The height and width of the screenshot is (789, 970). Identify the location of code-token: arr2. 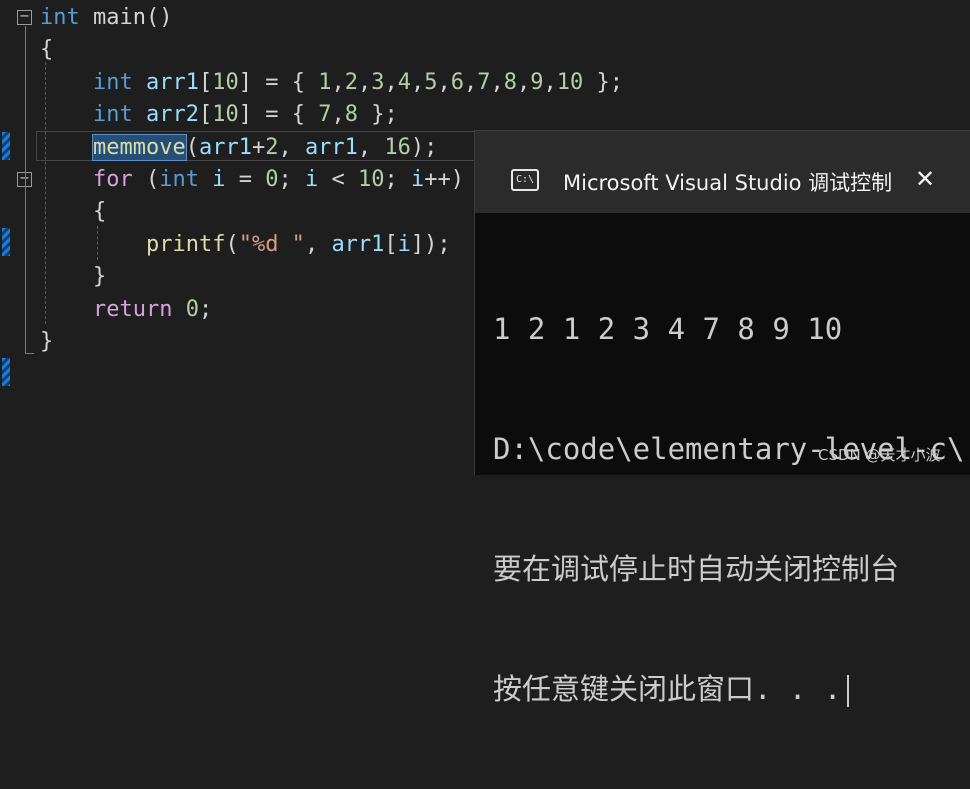
(172, 115).